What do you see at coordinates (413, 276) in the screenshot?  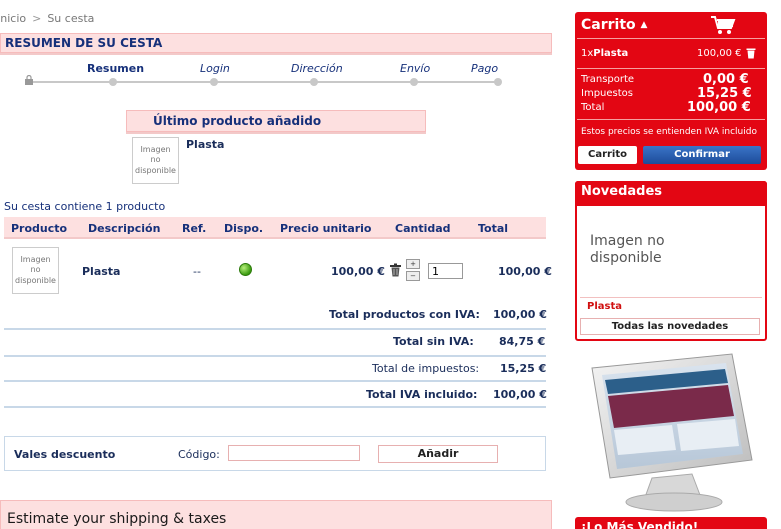 I see `quantity-decrease-button: −` at bounding box center [413, 276].